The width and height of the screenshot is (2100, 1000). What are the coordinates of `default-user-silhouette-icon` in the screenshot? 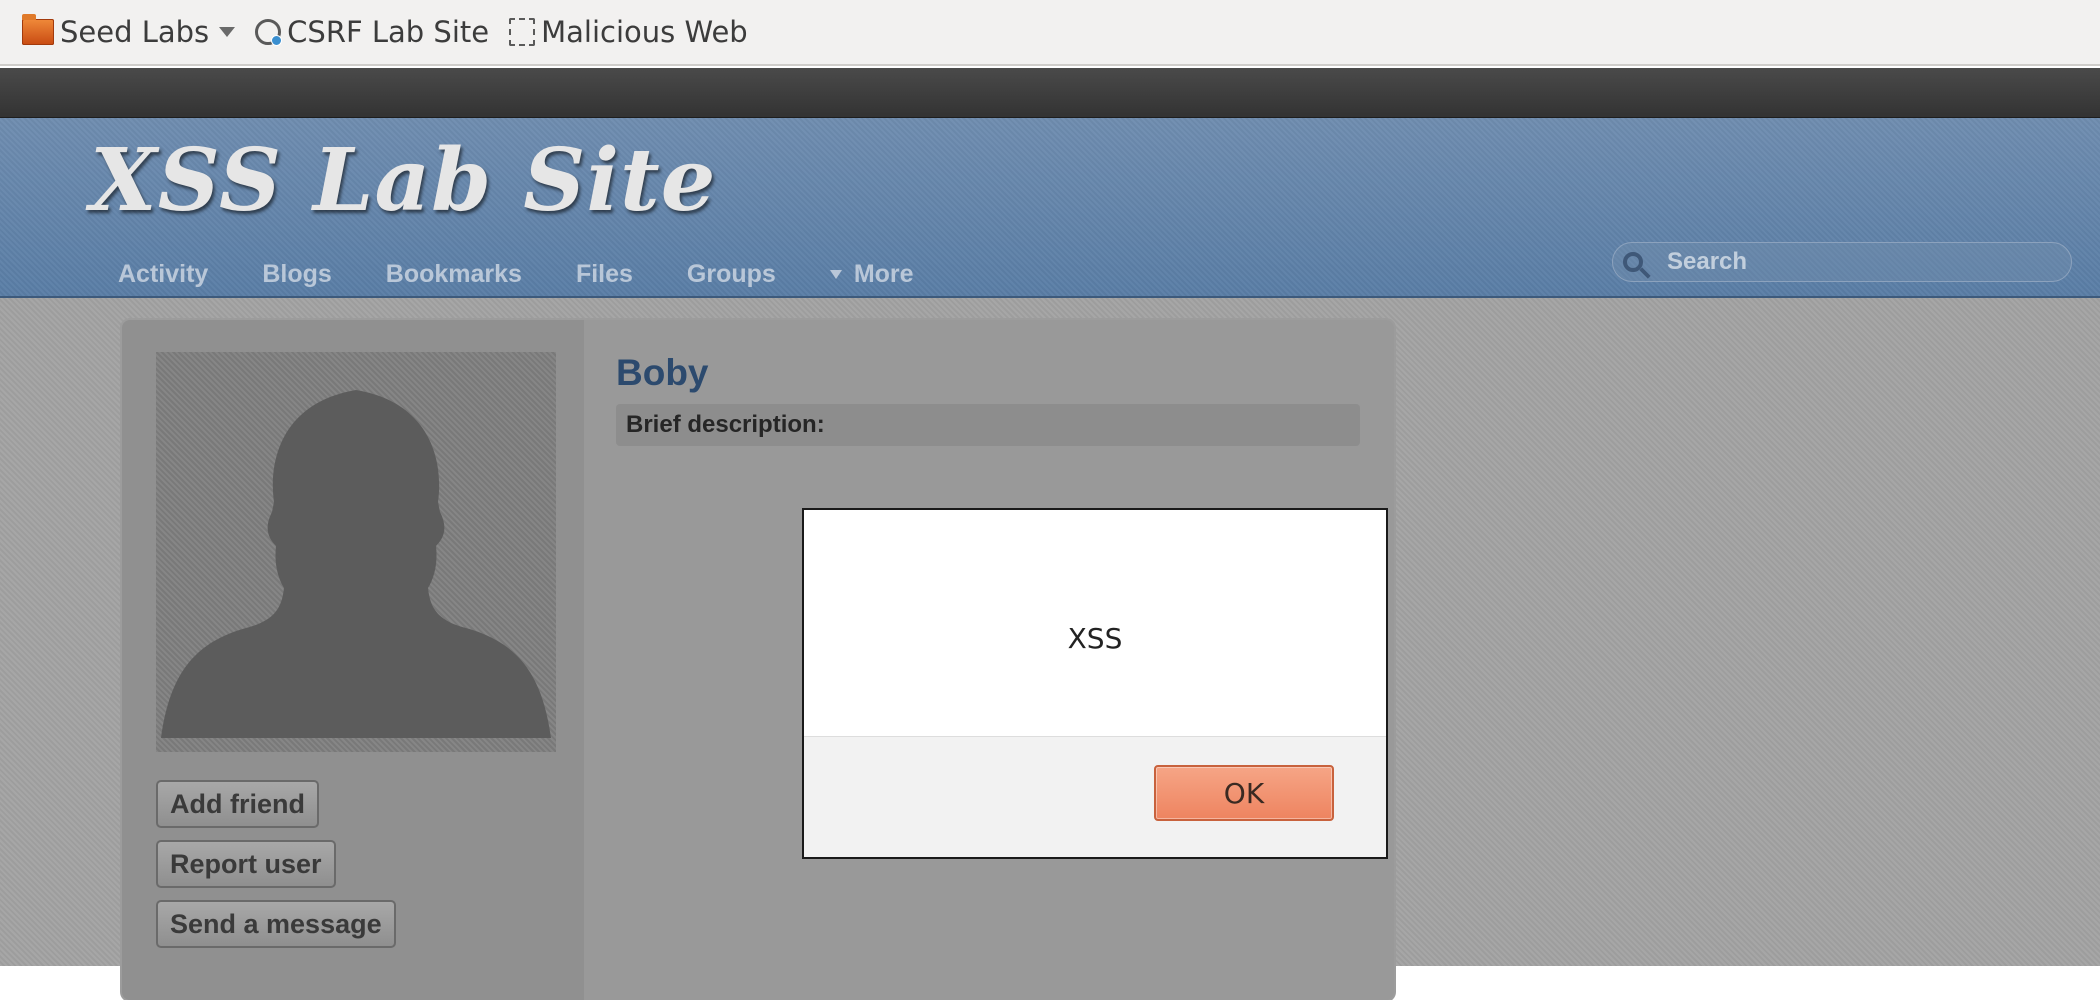 It's located at (356, 564).